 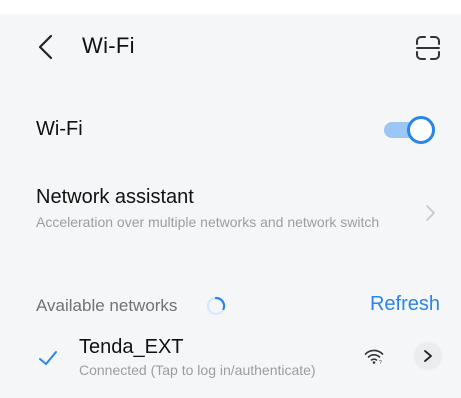 What do you see at coordinates (230, 305) in the screenshot?
I see `available-networks-header: Available networks Refresh` at bounding box center [230, 305].